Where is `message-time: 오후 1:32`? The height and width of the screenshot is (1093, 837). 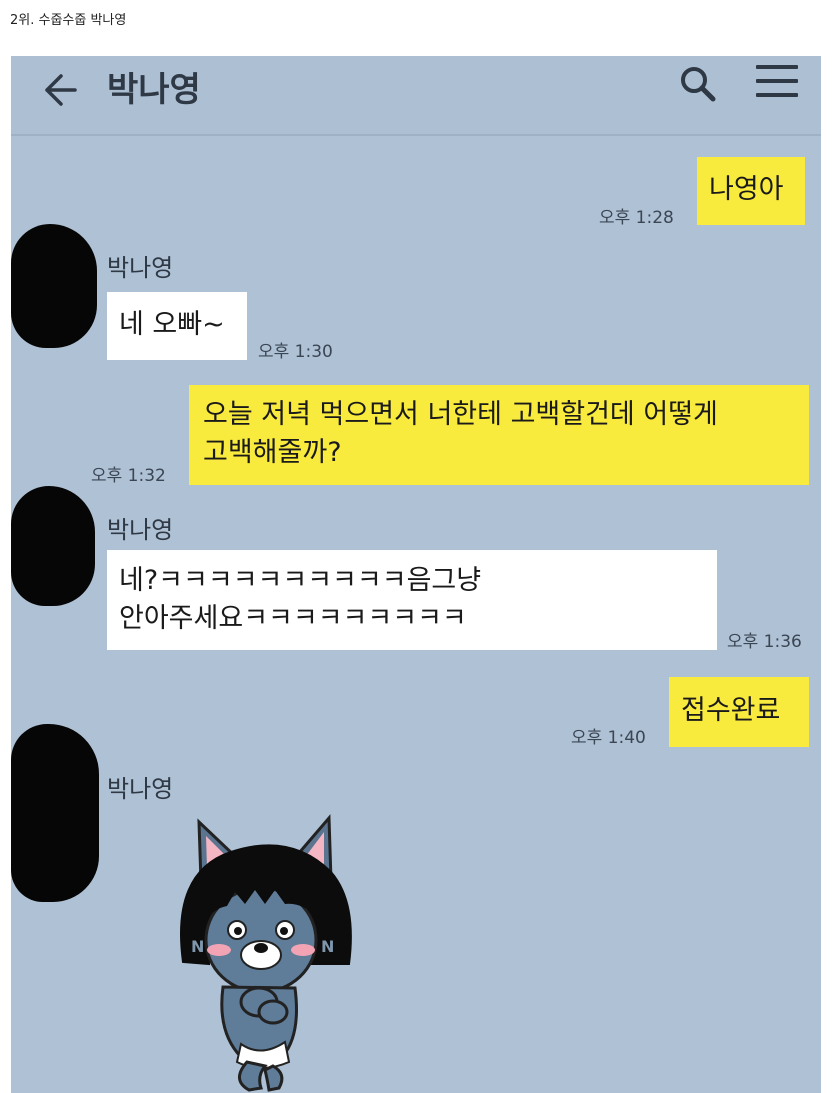 message-time: 오후 1:32 is located at coordinates (128, 476).